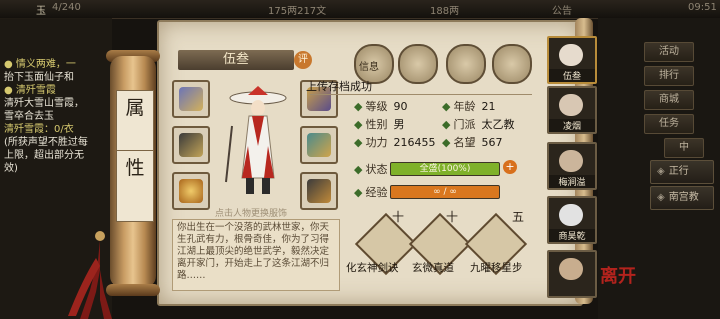 This screenshot has width=720, height=319. Describe the element at coordinates (44, 103) in the screenshot. I see `chat-line: 清歼大雪山雪霞，` at that location.